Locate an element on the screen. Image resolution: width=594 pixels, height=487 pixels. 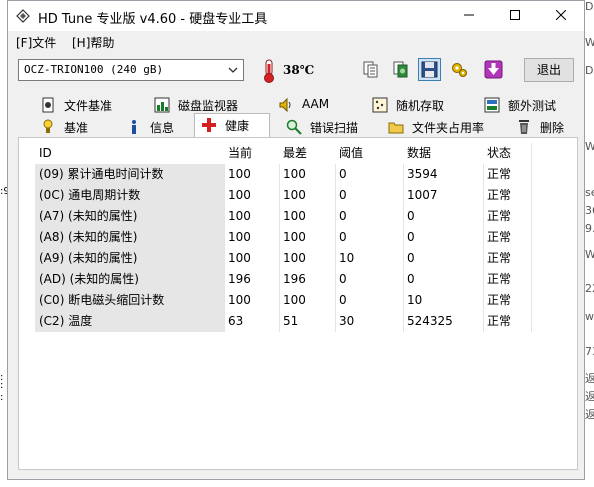
cell-worst: 51 is located at coordinates (291, 321).